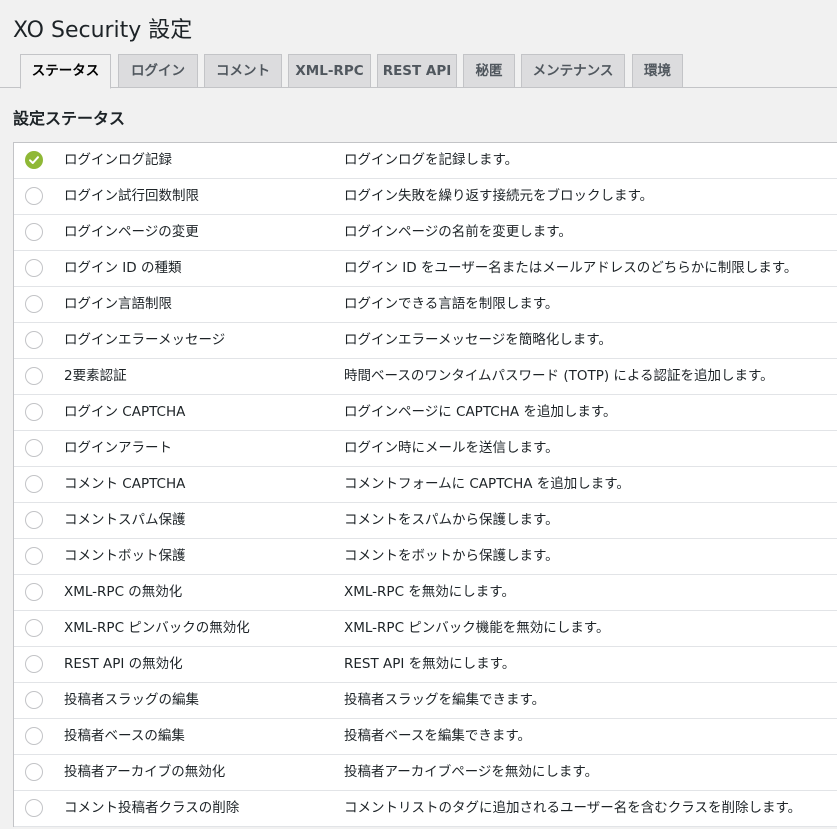  I want to click on tab-xml-rpc: XML-RPC, so click(329, 71).